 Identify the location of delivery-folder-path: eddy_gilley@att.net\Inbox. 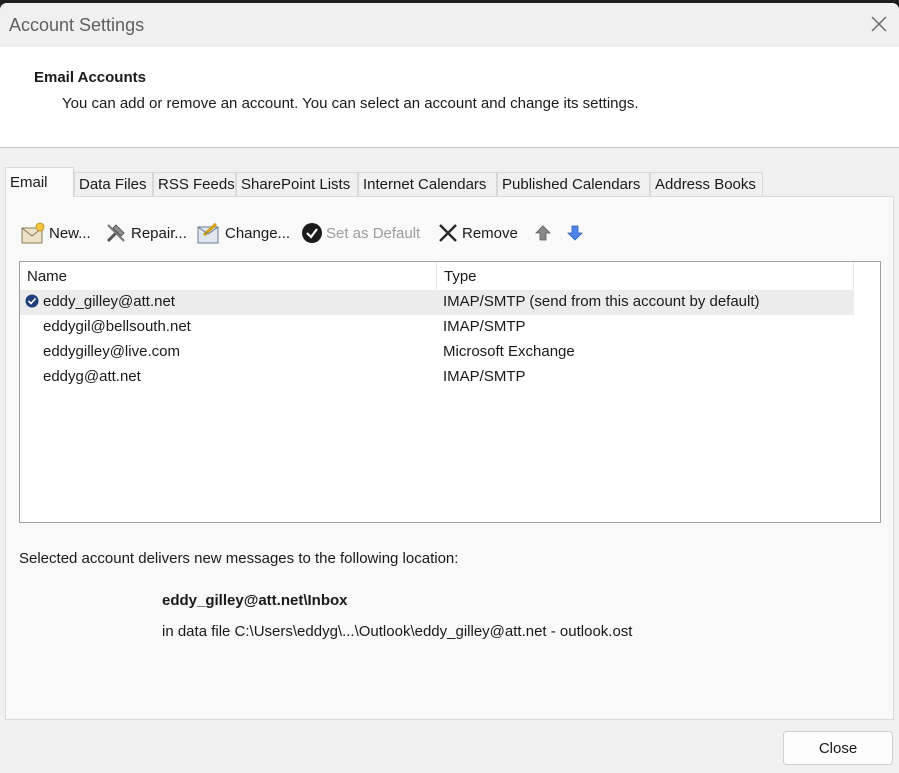
(255, 600).